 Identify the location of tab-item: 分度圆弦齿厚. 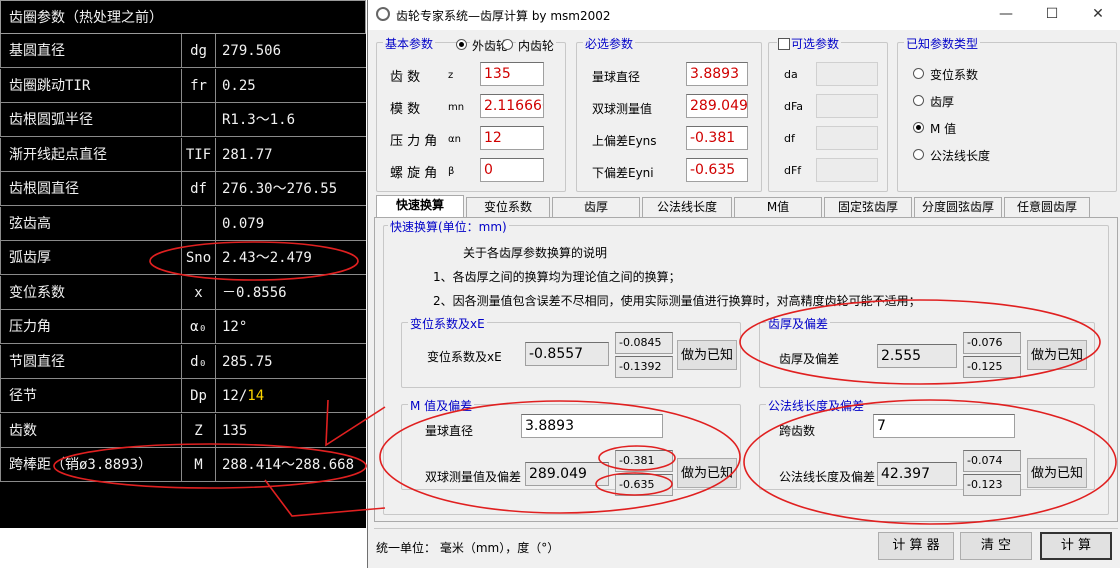
(958, 207).